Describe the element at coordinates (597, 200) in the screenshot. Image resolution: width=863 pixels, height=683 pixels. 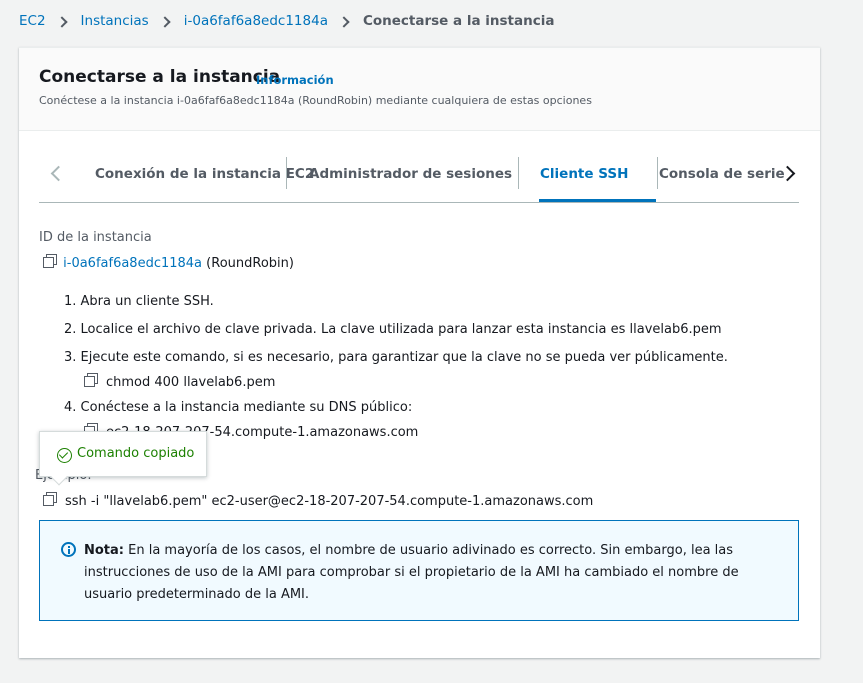
I see `active-tab-indicator` at that location.